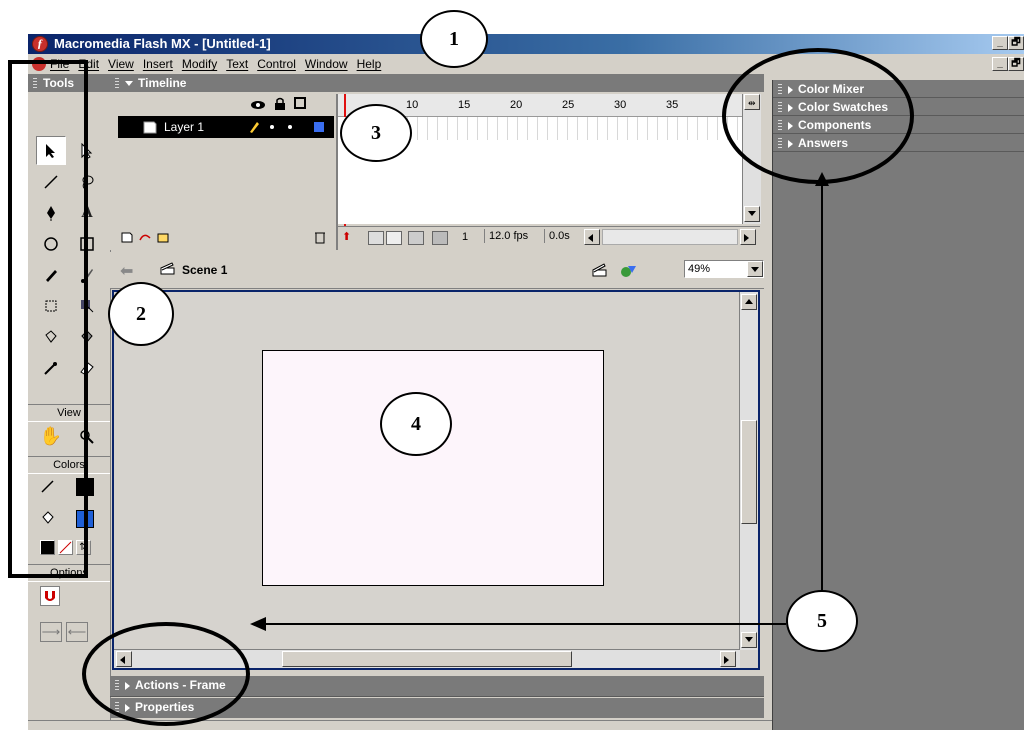 Image resolution: width=1024 pixels, height=730 pixels. What do you see at coordinates (376, 133) in the screenshot?
I see `callout-3: 3` at bounding box center [376, 133].